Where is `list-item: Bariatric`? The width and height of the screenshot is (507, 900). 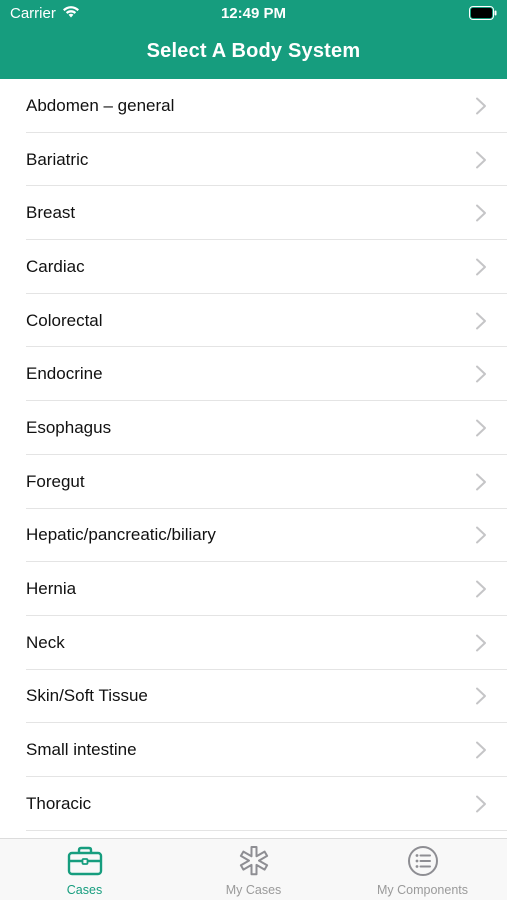 list-item: Bariatric is located at coordinates (253, 159).